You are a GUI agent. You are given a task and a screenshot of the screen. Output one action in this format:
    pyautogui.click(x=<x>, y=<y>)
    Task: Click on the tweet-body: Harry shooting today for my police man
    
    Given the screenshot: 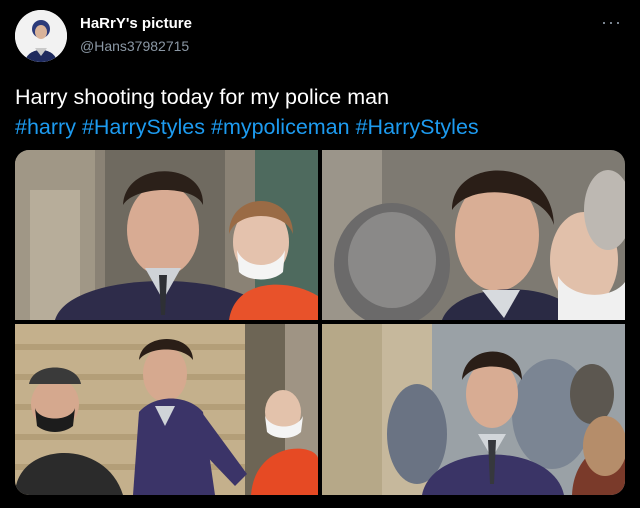 What is the action you would take?
    pyautogui.click(x=202, y=97)
    